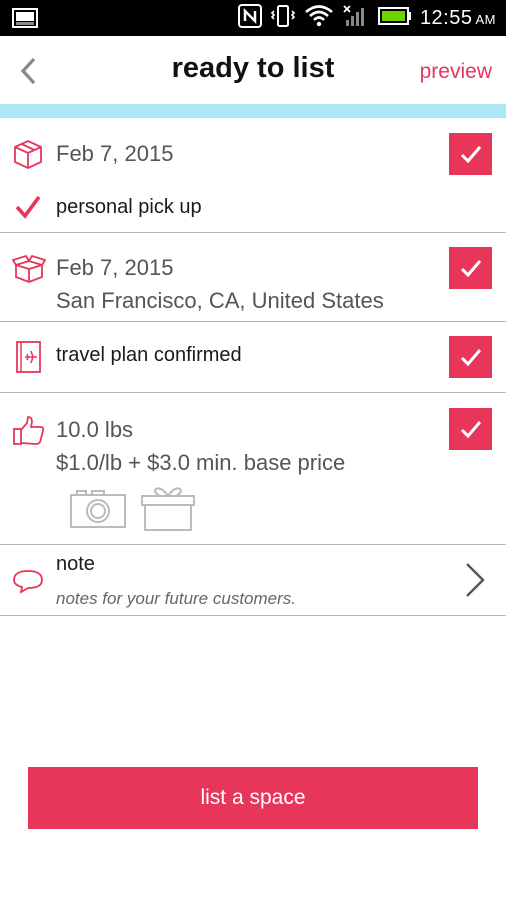 The width and height of the screenshot is (506, 900). What do you see at coordinates (319, 18) in the screenshot?
I see `wifi-icon` at bounding box center [319, 18].